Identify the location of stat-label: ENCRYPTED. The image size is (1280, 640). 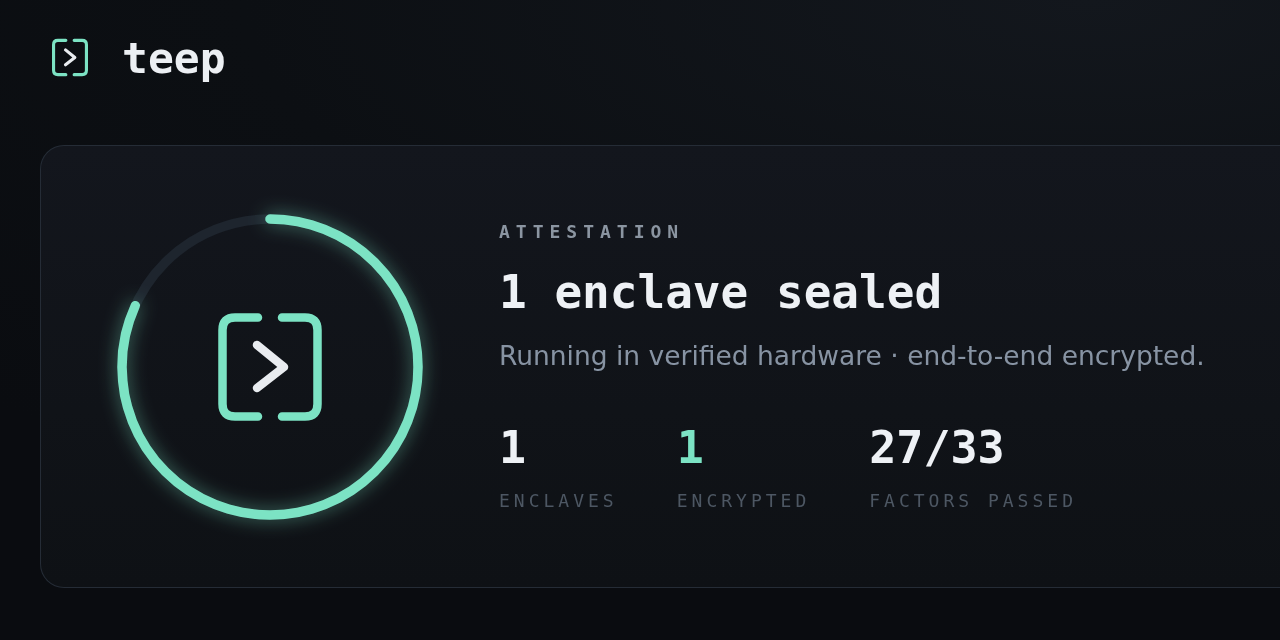
(743, 501).